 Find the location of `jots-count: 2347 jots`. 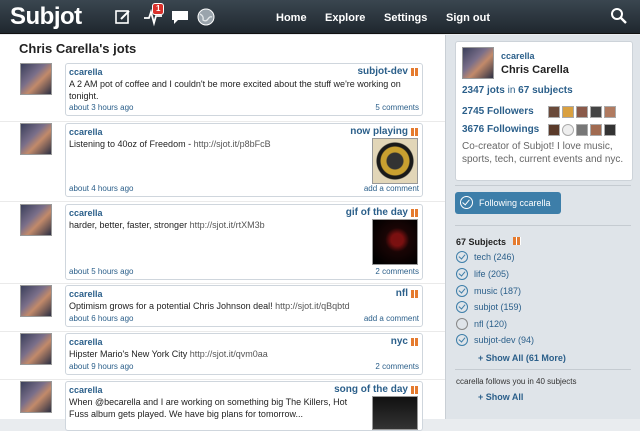

jots-count: 2347 jots is located at coordinates (483, 90).